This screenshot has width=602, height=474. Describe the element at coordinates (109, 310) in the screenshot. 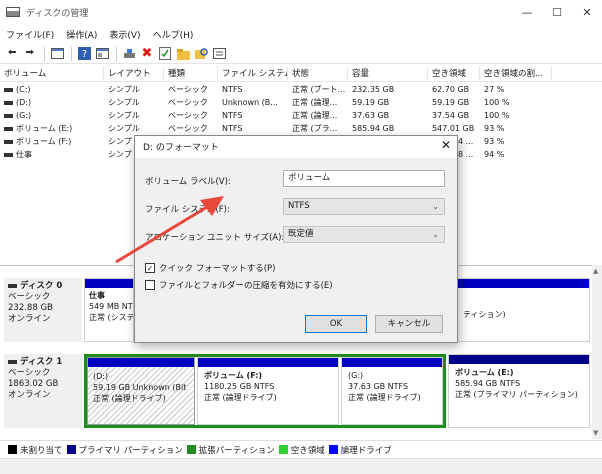

I see `partition-system: 仕事 549 MB NT 正常 (システ` at that location.